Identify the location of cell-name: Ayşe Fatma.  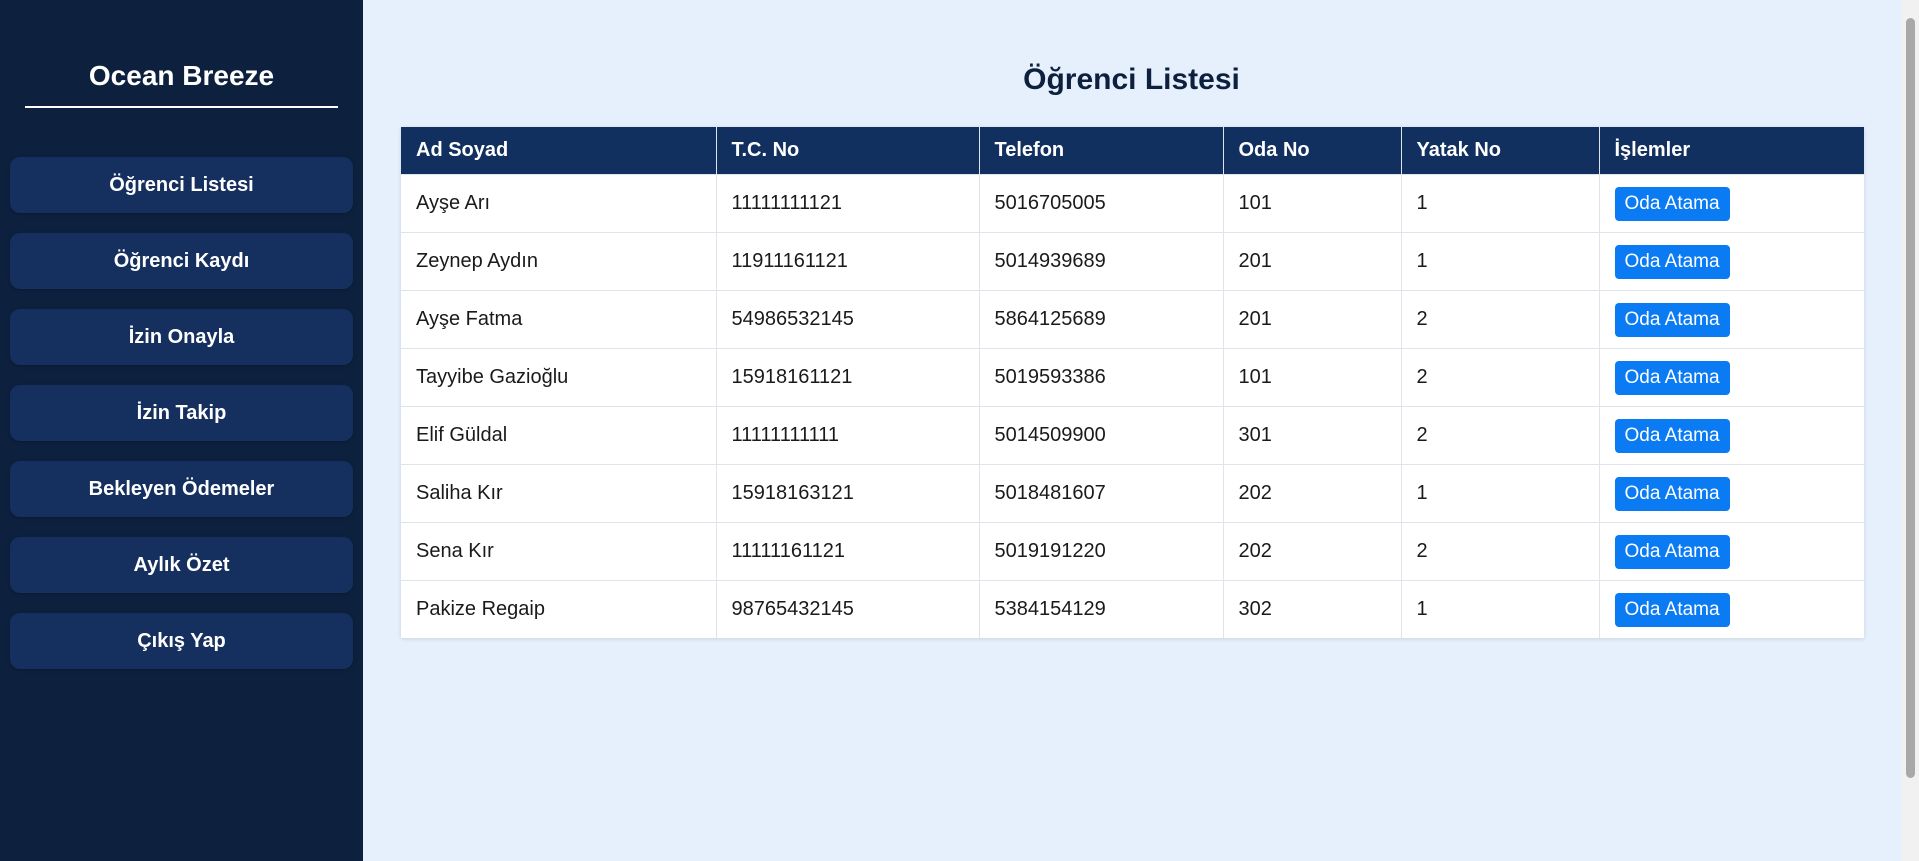
(559, 319).